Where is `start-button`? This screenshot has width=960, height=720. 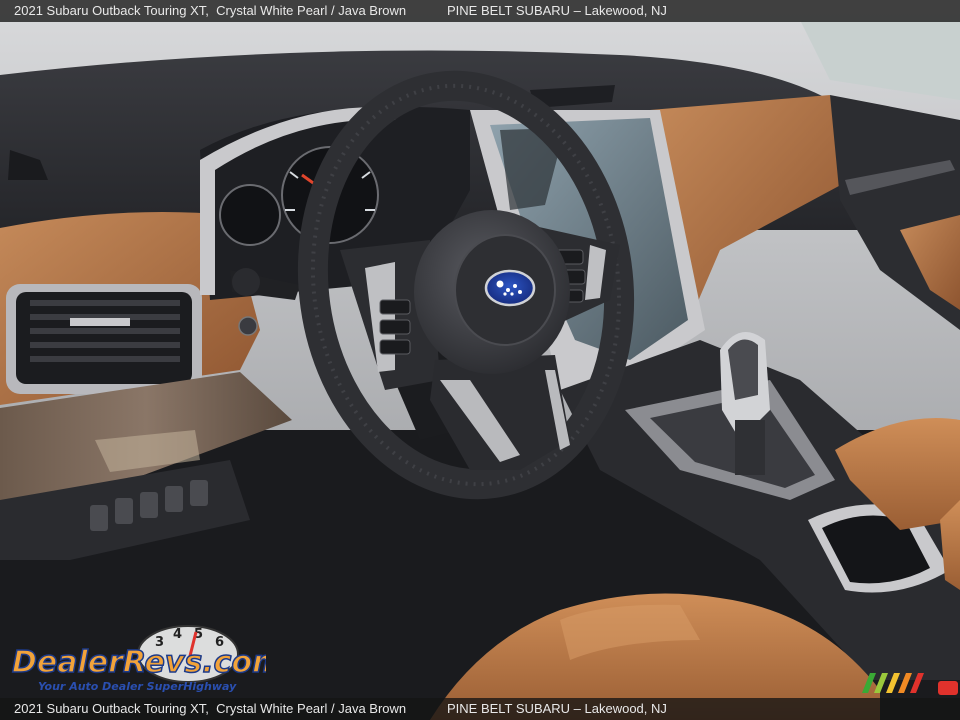
start-button is located at coordinates (248, 326).